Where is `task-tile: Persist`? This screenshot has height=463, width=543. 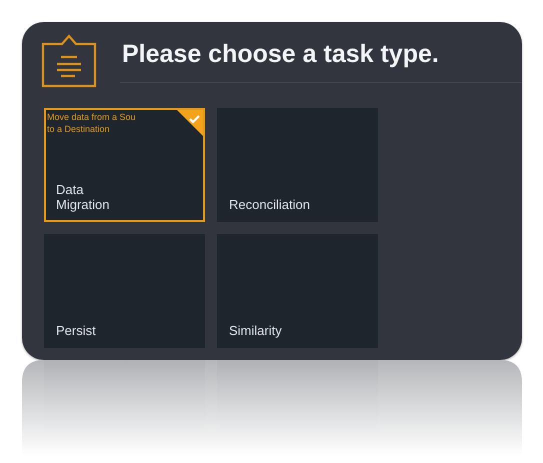
task-tile: Persist is located at coordinates (124, 291).